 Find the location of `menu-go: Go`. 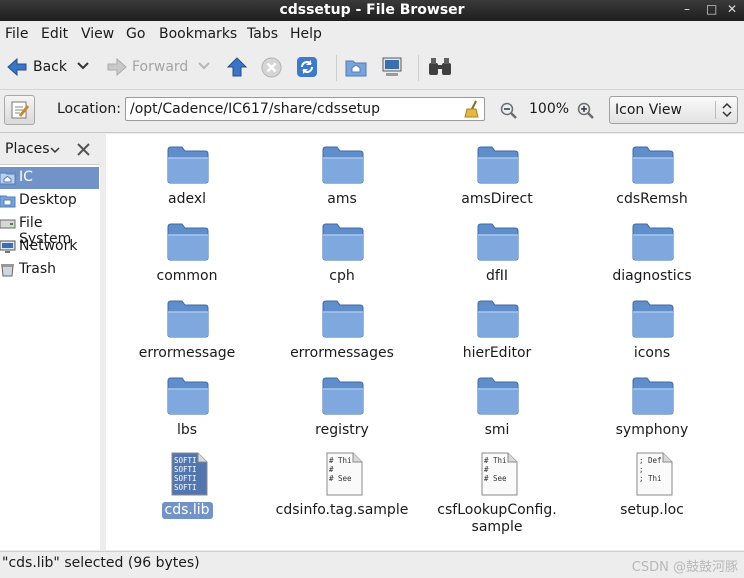

menu-go: Go is located at coordinates (135, 34).